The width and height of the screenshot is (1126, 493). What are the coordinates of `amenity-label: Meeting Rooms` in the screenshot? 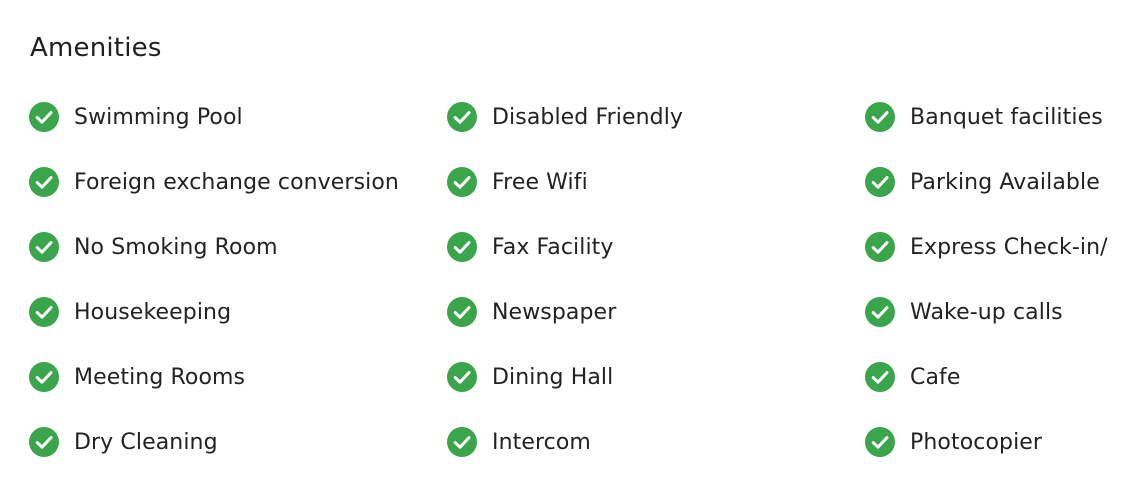 It's located at (160, 377).